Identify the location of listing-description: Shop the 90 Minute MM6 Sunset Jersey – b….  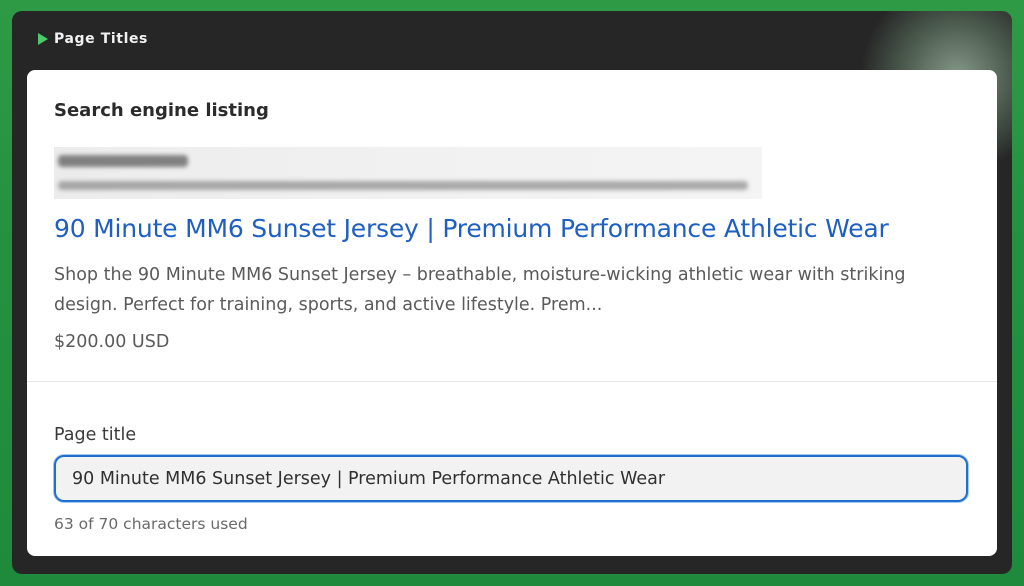
(480, 290).